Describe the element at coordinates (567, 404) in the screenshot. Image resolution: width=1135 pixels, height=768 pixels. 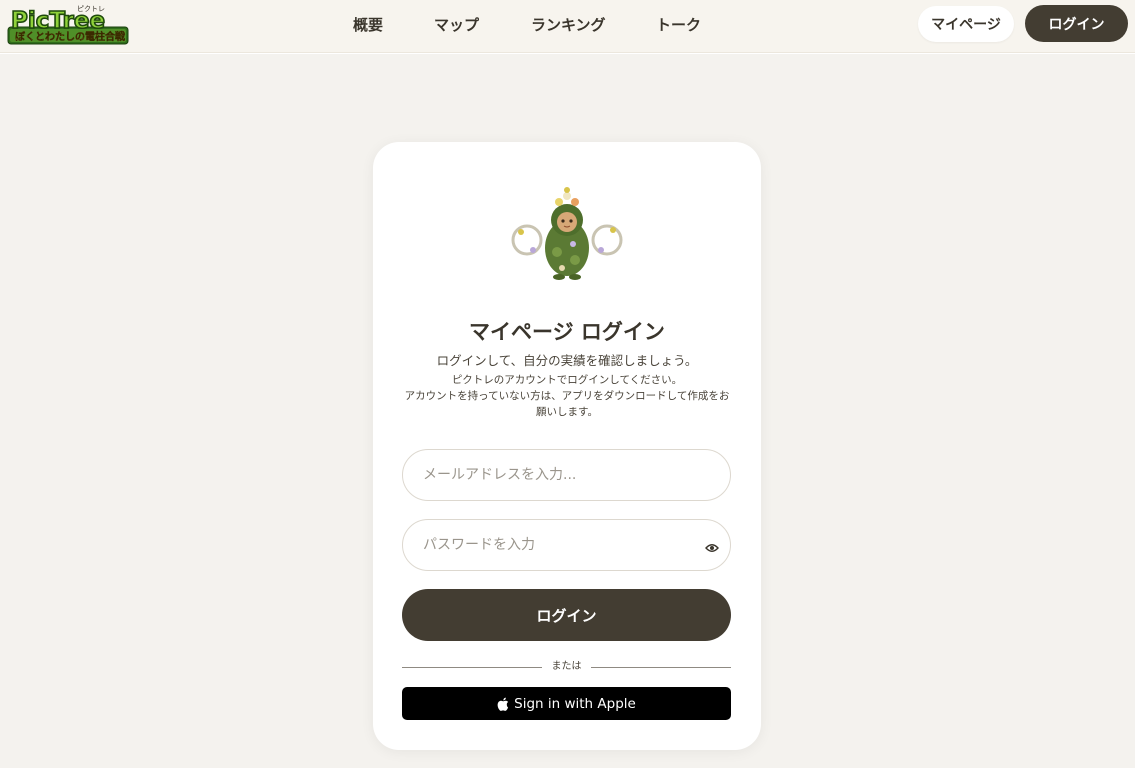
I see `login-note-line2: アカウントを持っていない方は、アプリをダウンロードして作成をお願いします。` at that location.